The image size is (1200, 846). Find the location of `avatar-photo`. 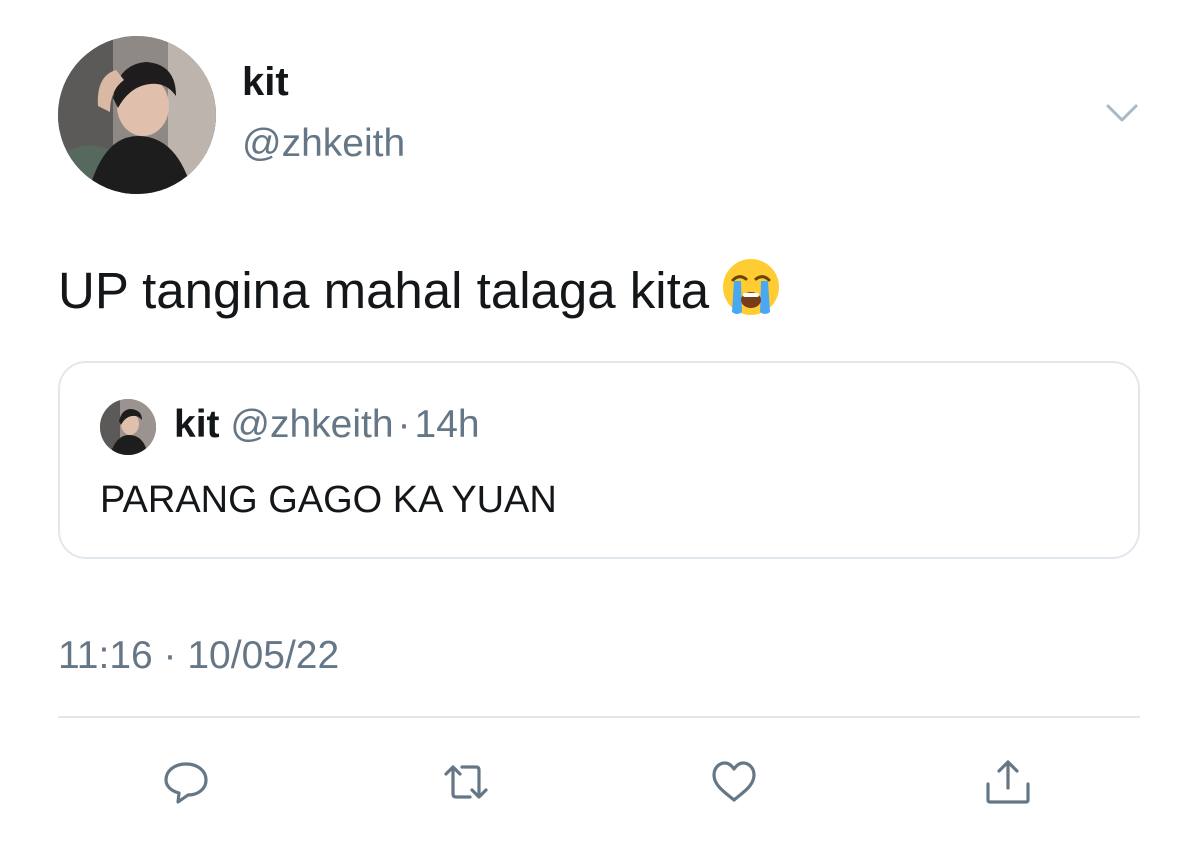

avatar-photo is located at coordinates (137, 115).